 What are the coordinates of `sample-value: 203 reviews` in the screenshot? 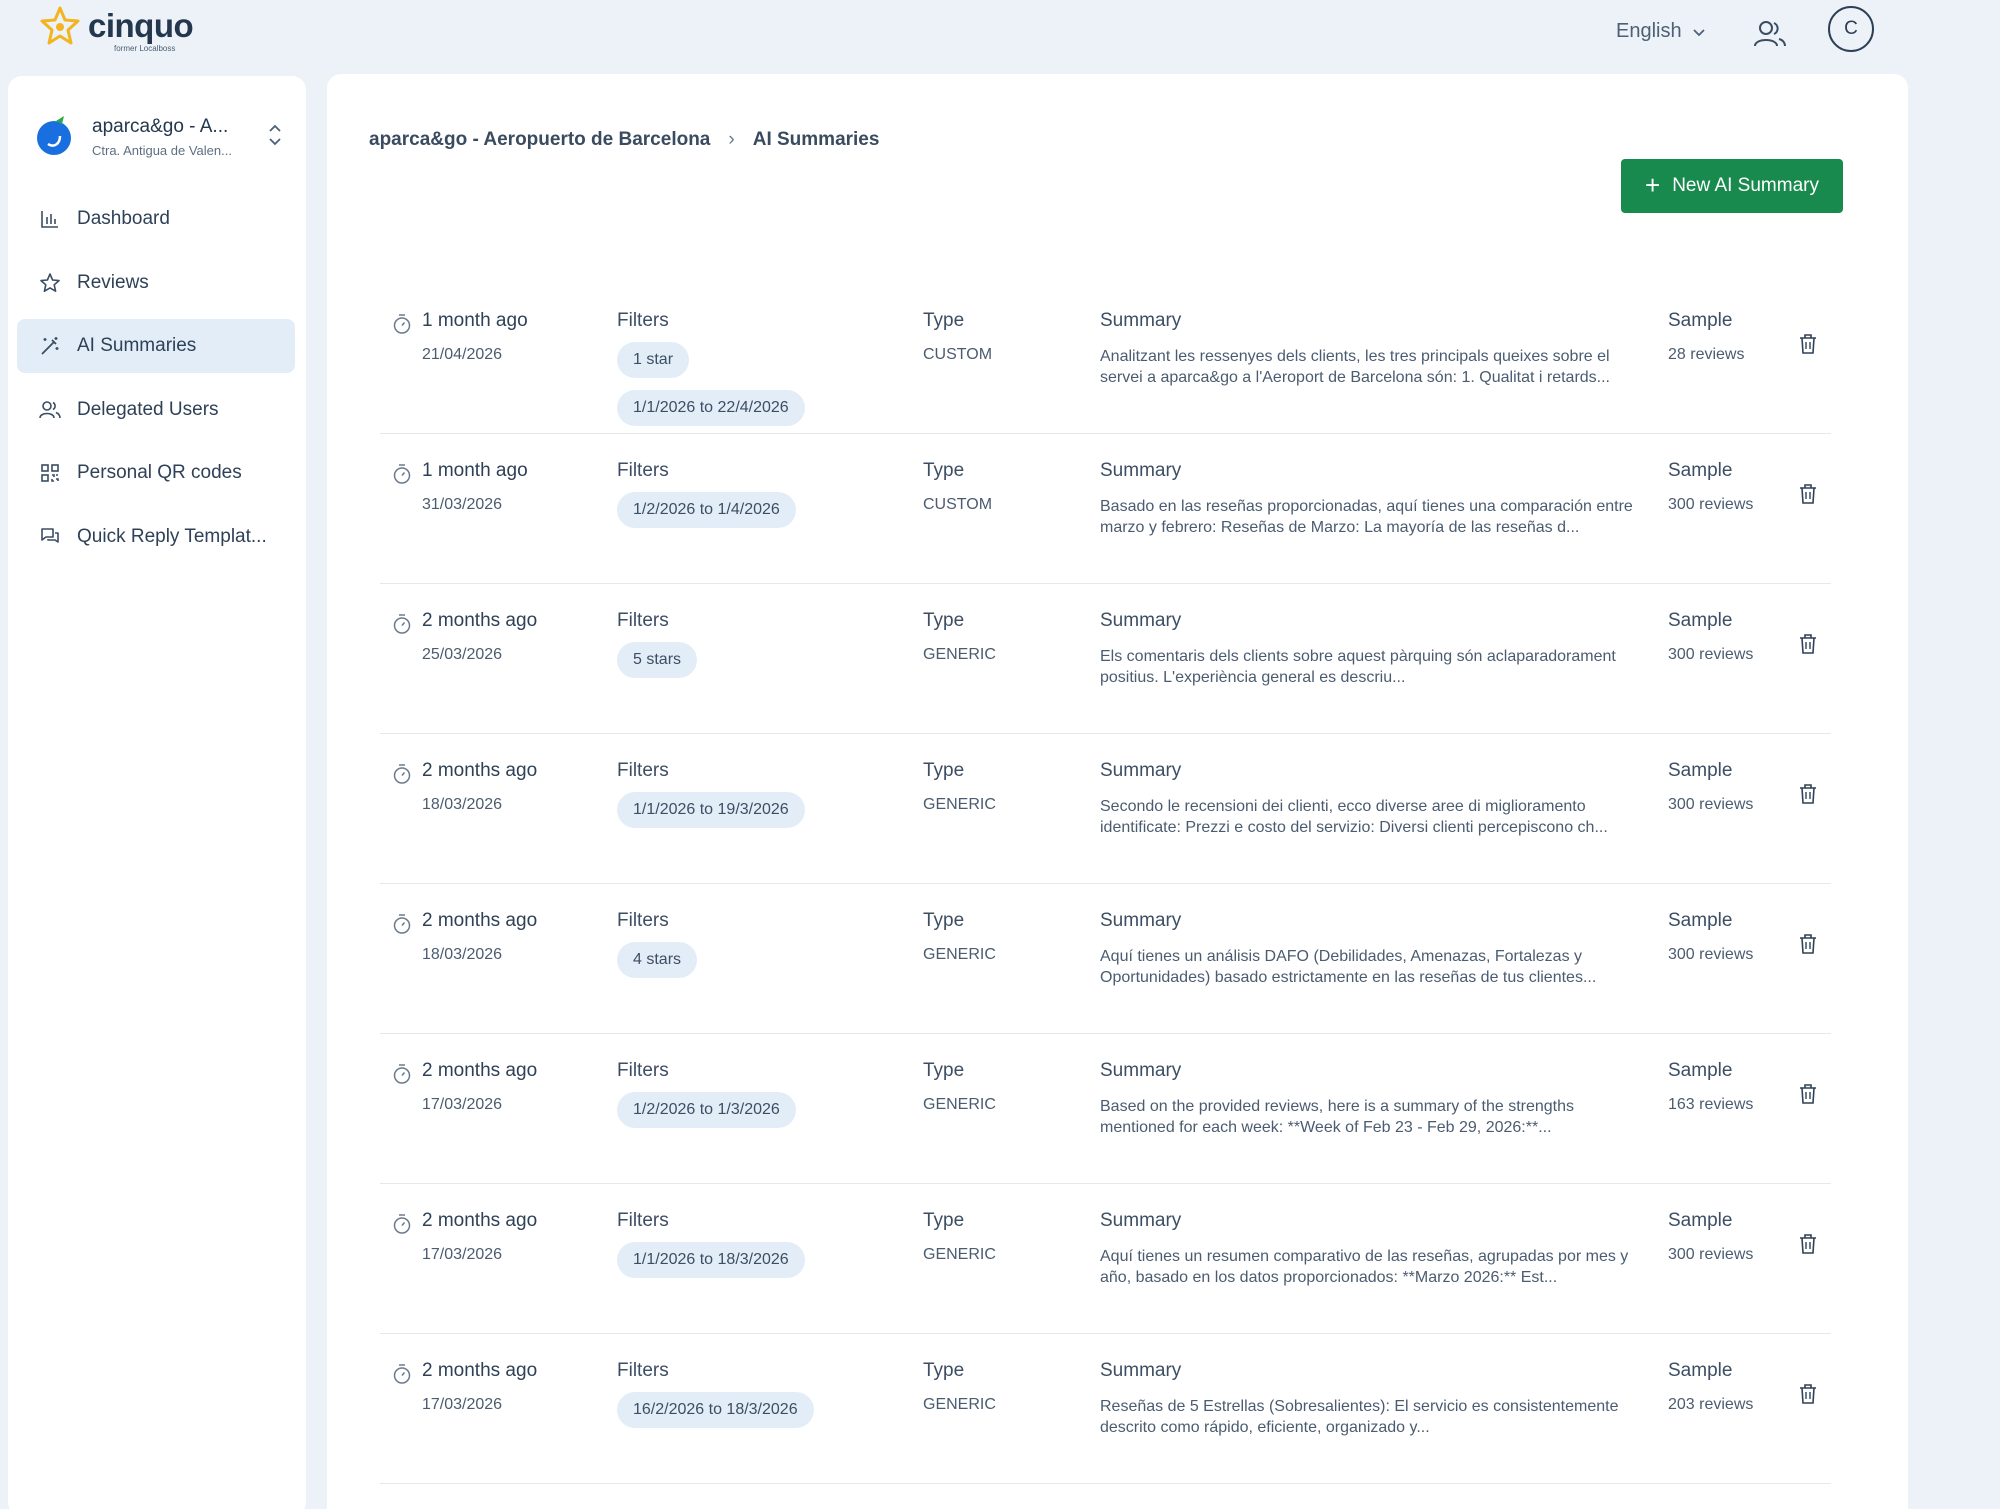 It's located at (1711, 1404).